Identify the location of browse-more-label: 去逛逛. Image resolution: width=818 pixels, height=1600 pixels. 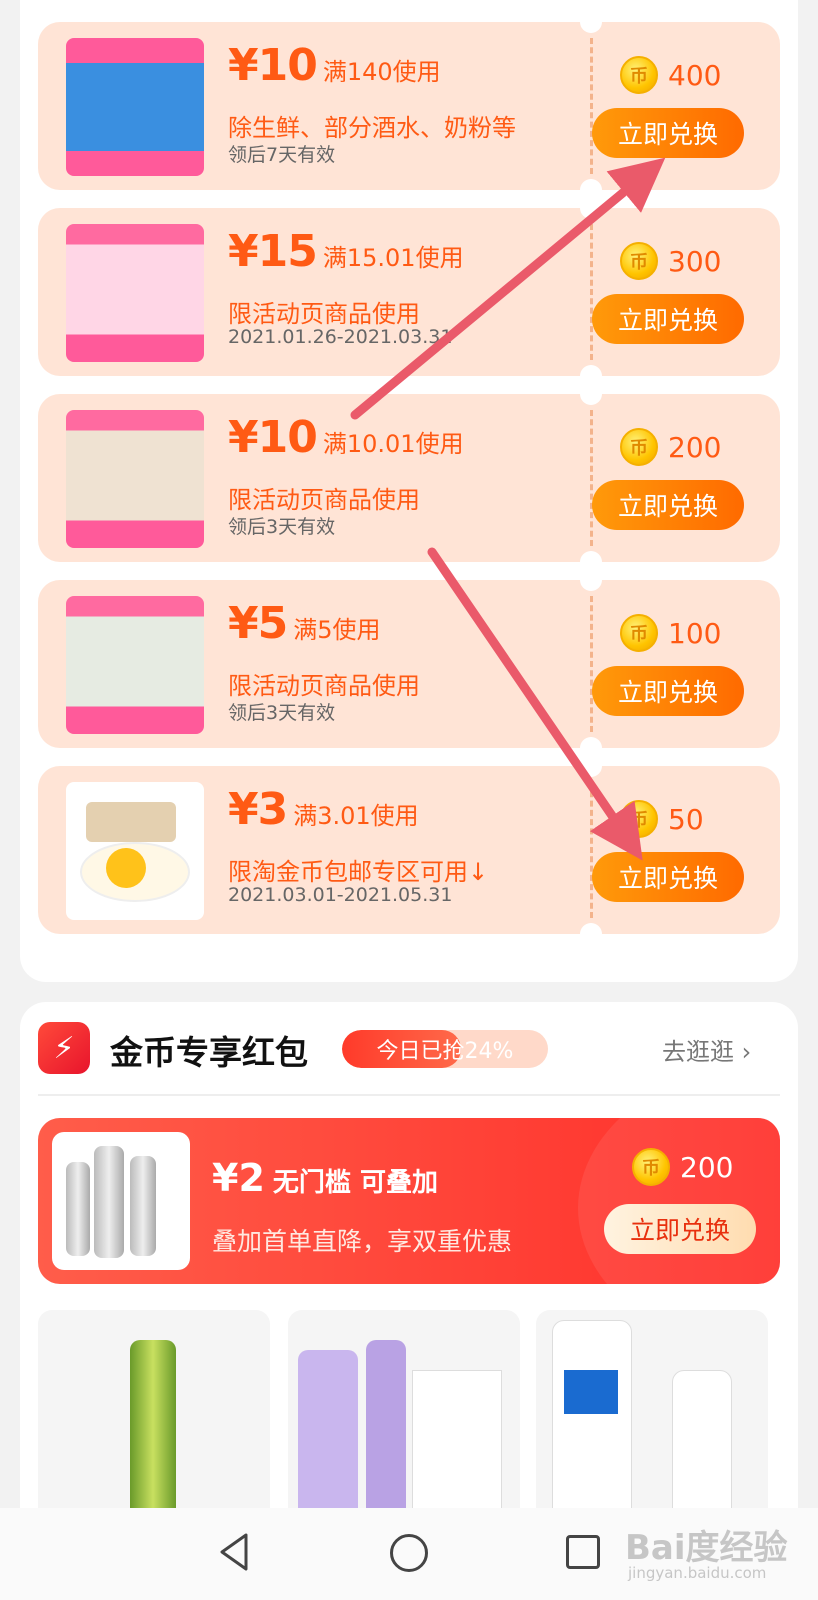
(698, 1052).